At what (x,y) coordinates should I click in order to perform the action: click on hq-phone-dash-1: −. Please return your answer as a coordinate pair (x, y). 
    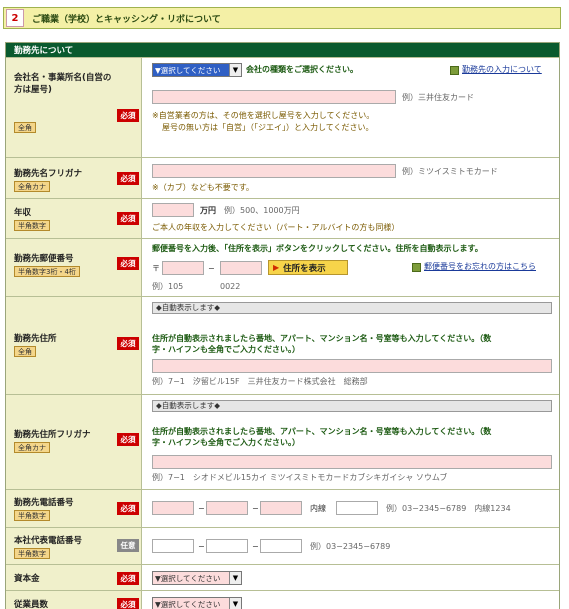
    Looking at the image, I should click on (201, 546).